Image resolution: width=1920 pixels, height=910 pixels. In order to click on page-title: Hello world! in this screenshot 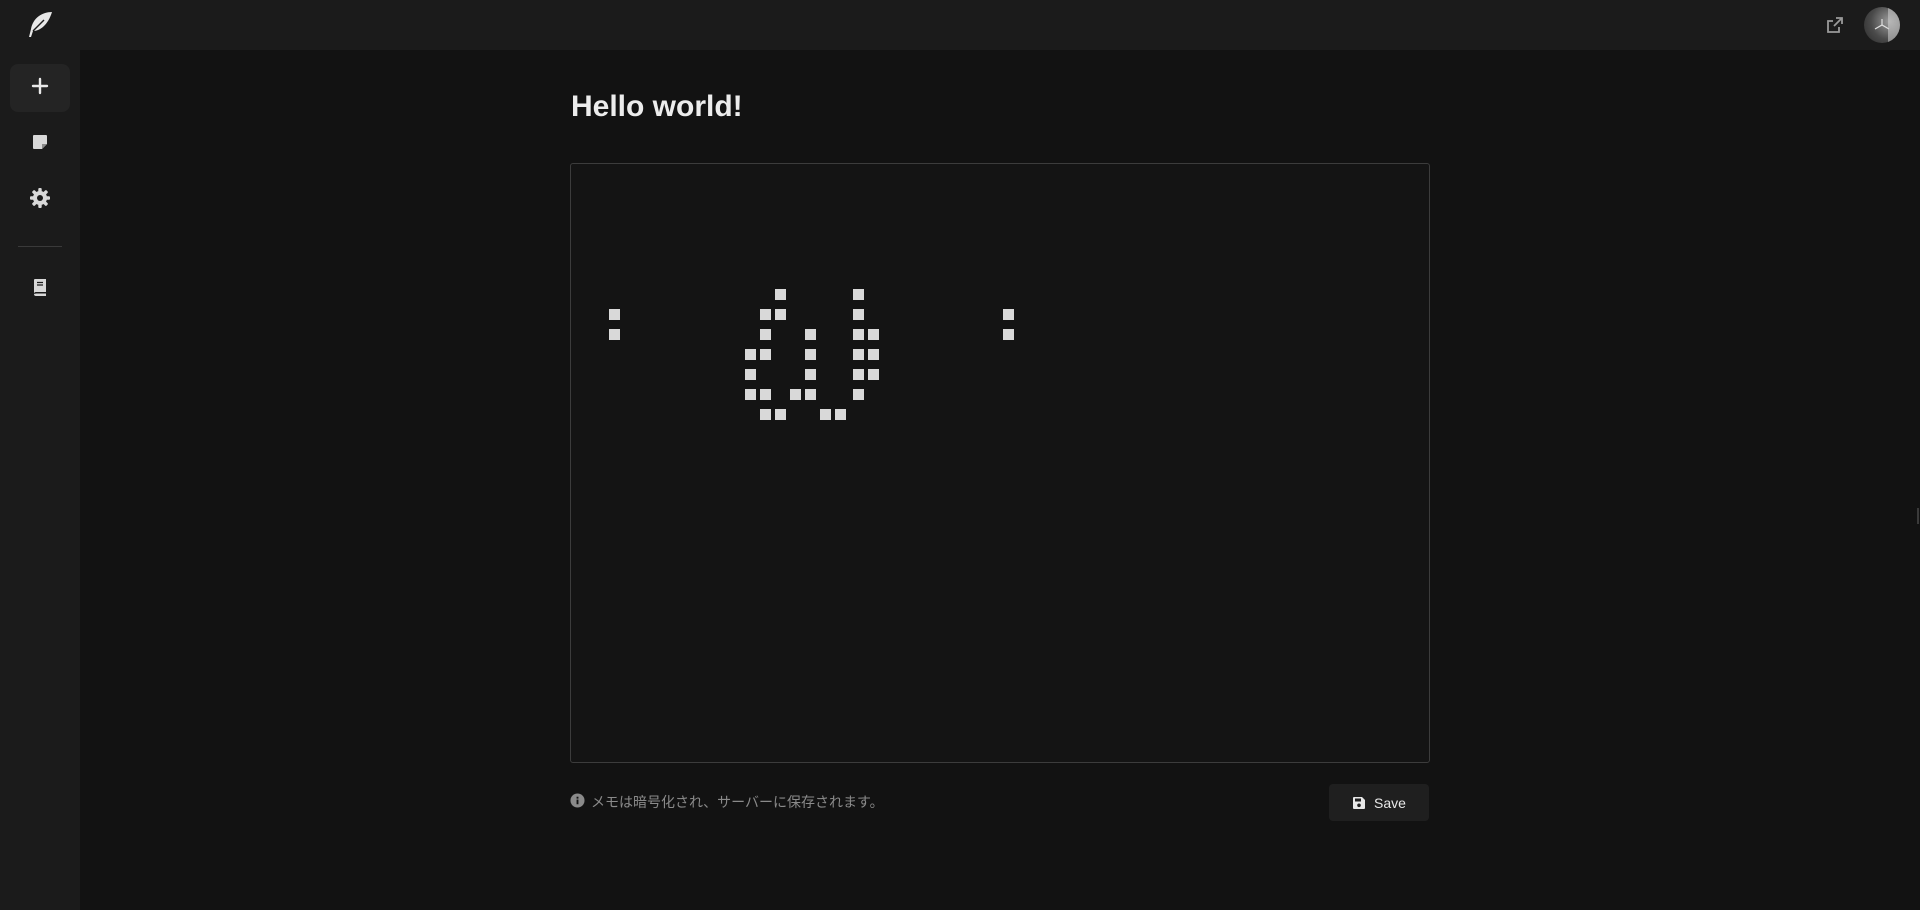, I will do `click(657, 106)`.